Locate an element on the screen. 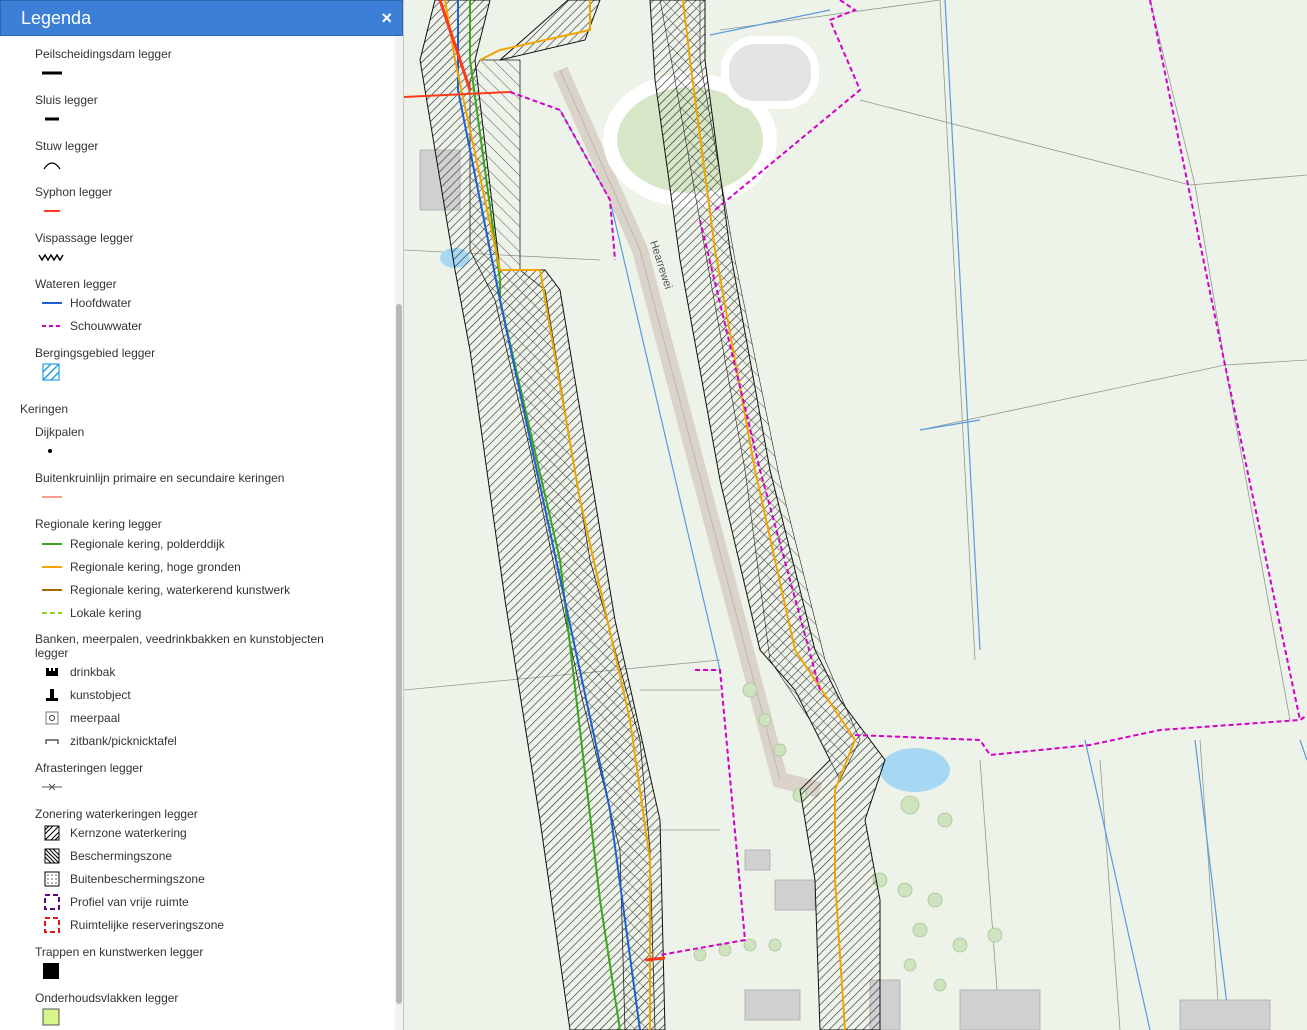 The width and height of the screenshot is (1307, 1030). black-square-icon is located at coordinates (51, 971).